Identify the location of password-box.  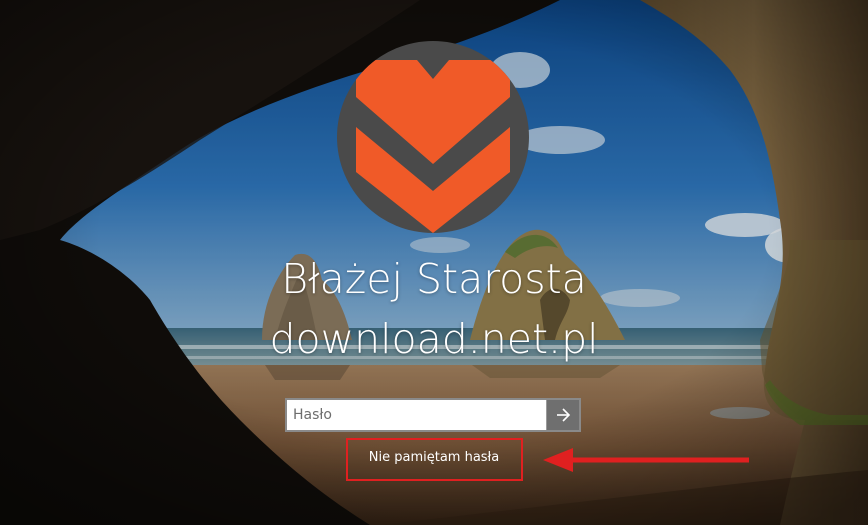
(433, 415).